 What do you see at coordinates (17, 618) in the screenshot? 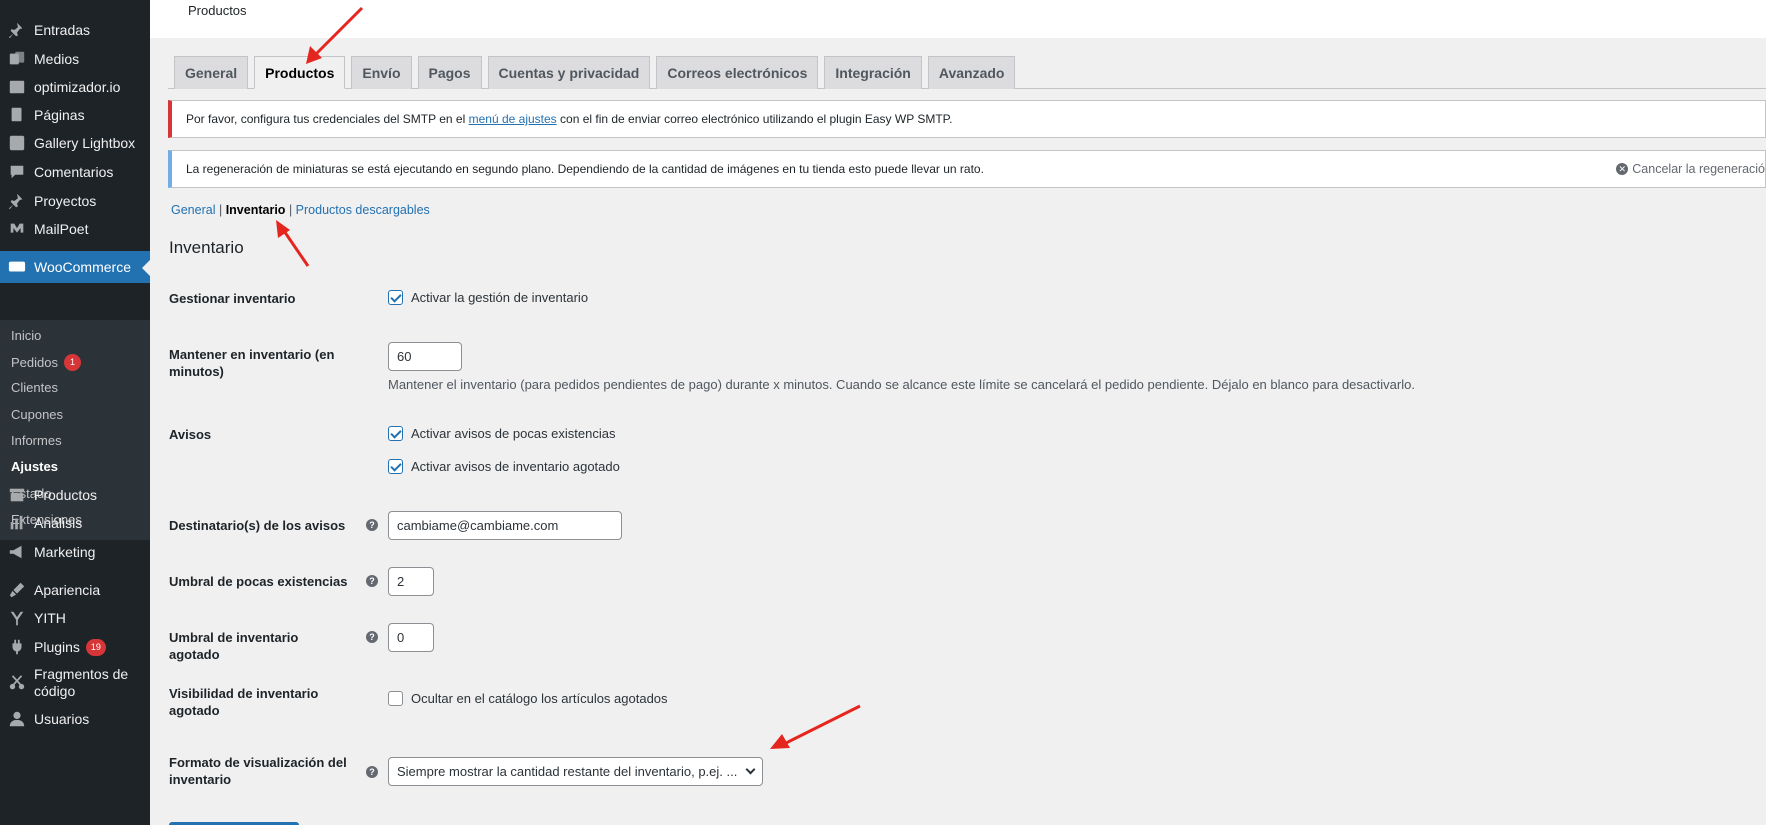
I see `yith-icon` at bounding box center [17, 618].